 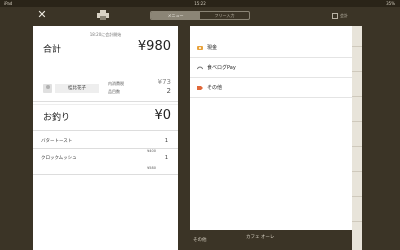 What do you see at coordinates (200, 48) in the screenshot?
I see `cash-icon` at bounding box center [200, 48].